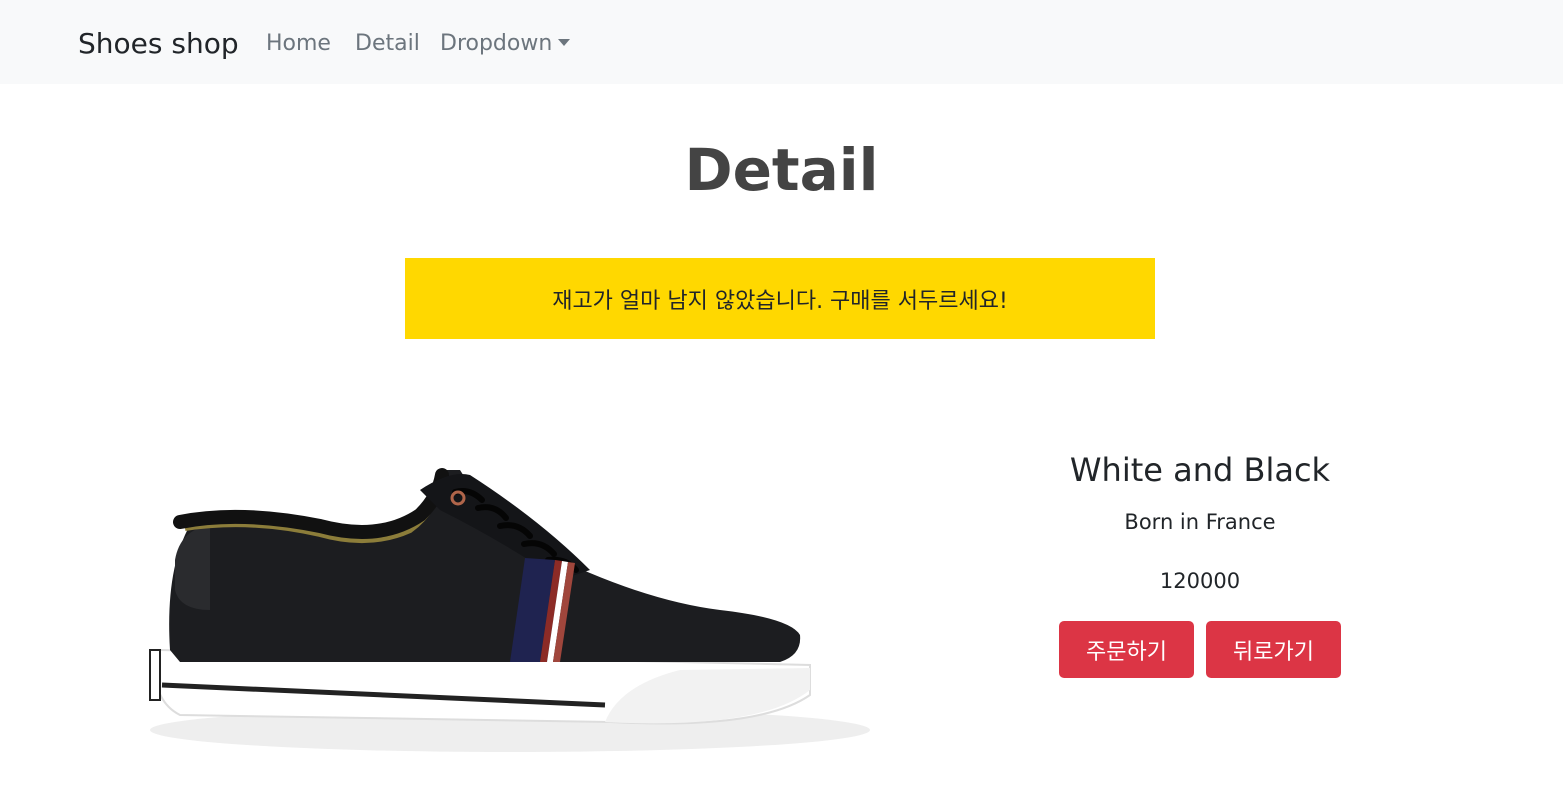 The image size is (1563, 788). Describe the element at coordinates (496, 43) in the screenshot. I see `nav-dropdown-label: Dropdown` at that location.